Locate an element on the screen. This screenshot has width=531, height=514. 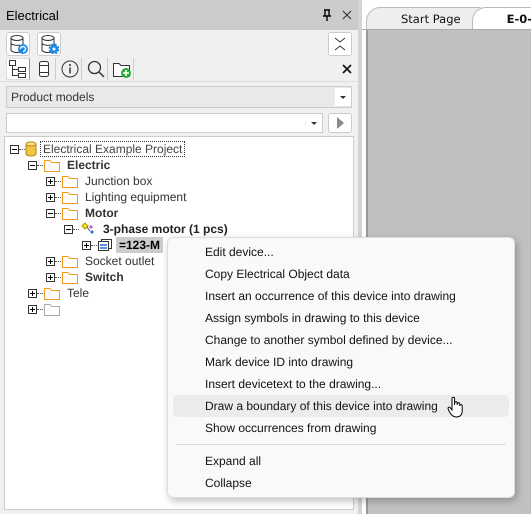
tree-item: =123-M is located at coordinates (140, 245).